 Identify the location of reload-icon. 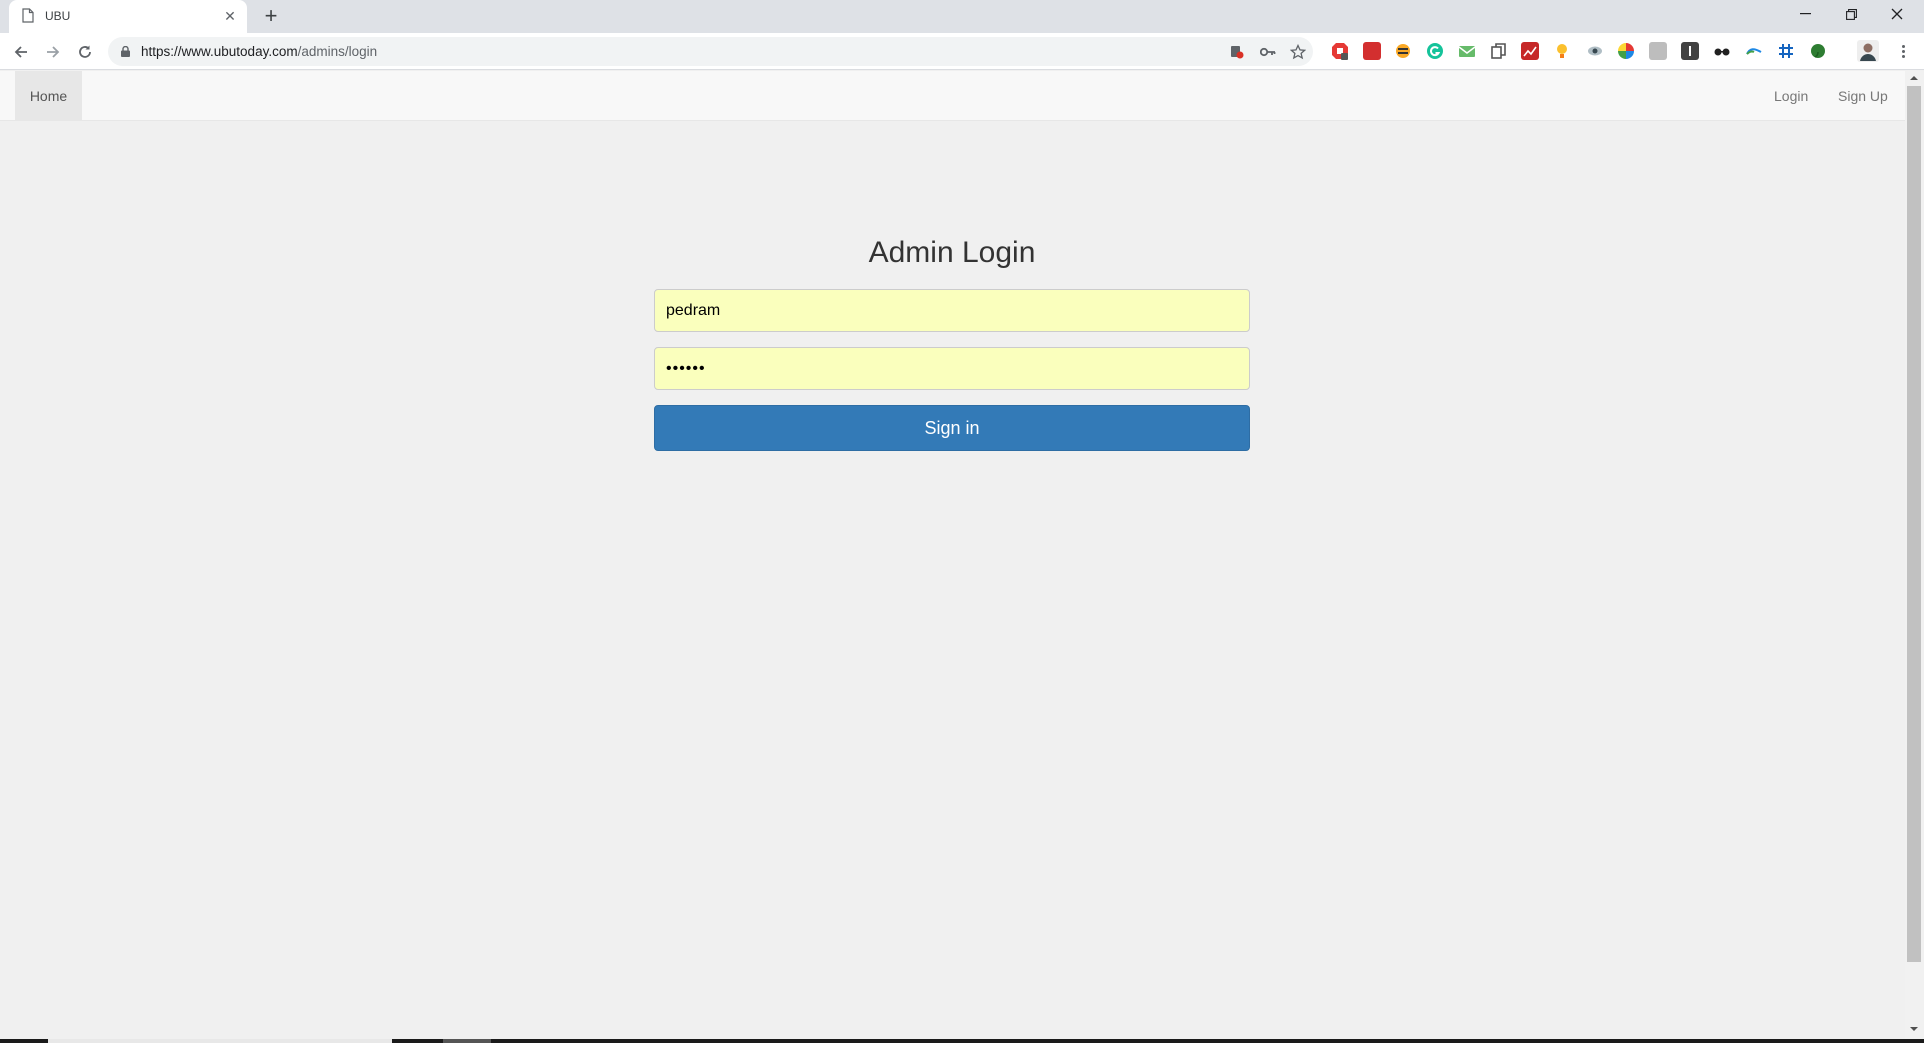
(85, 52).